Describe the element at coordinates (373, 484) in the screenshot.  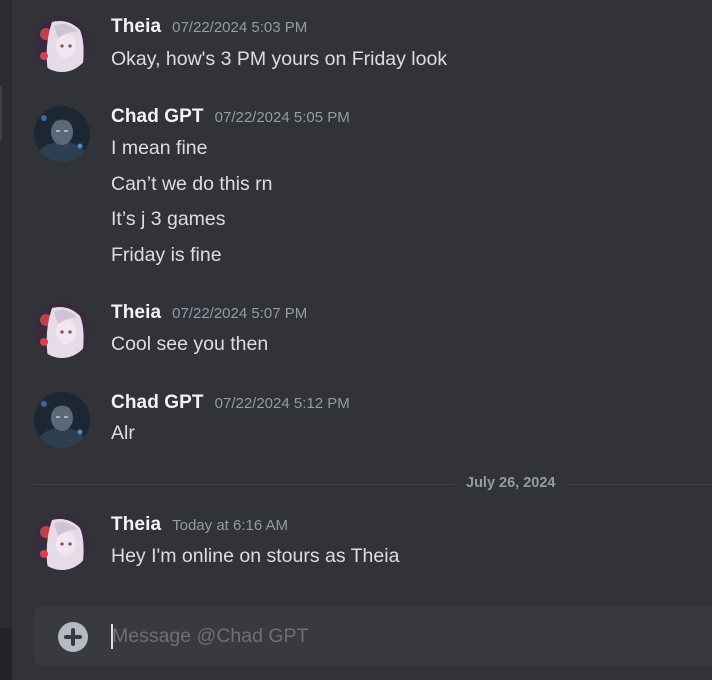
I see `date-divider-line` at that location.